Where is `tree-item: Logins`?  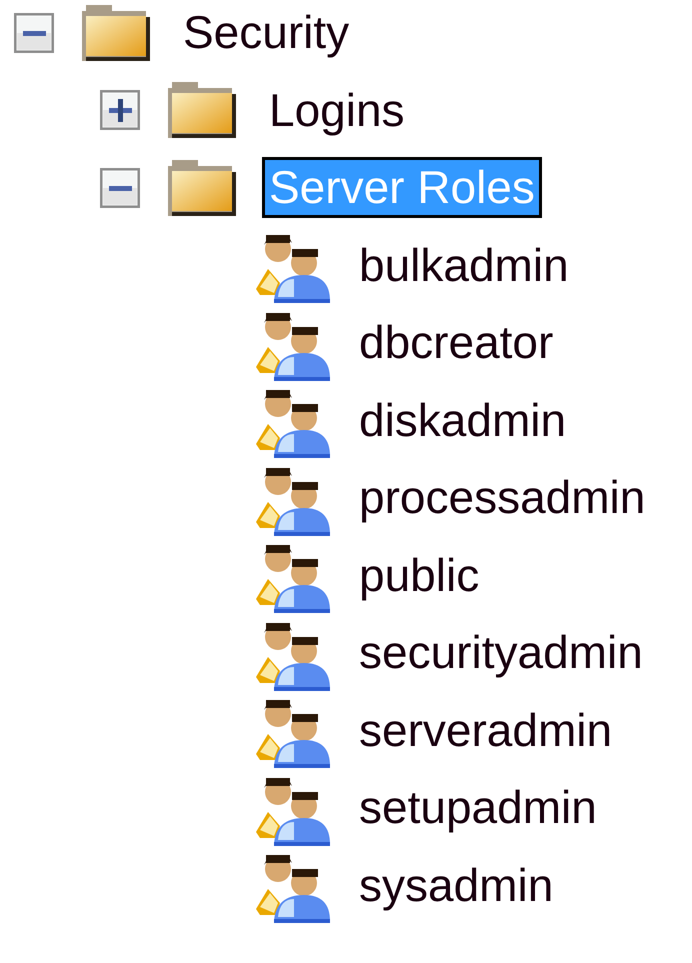 tree-item: Logins is located at coordinates (337, 110).